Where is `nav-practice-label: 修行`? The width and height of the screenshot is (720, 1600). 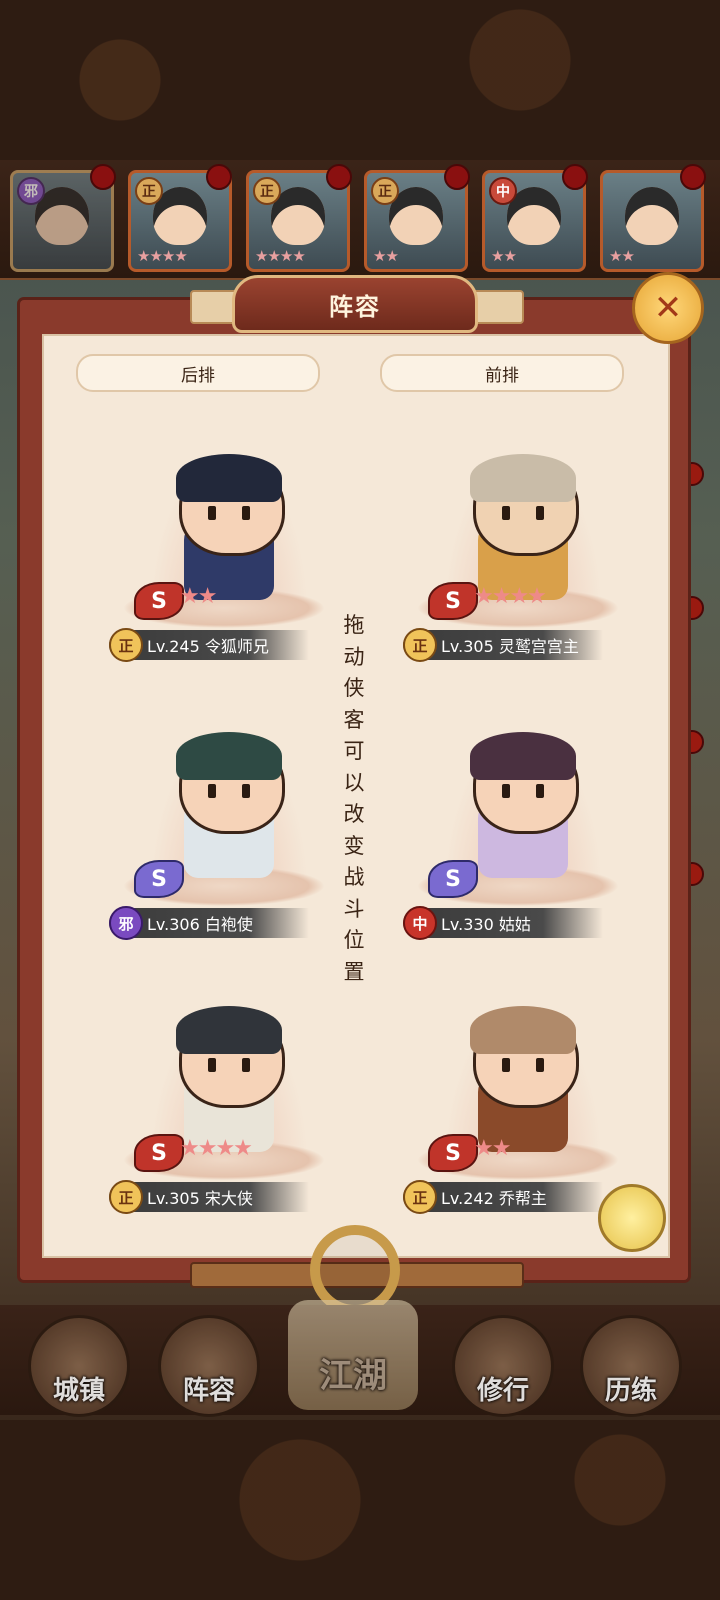
nav-practice-label: 修行 is located at coordinates (502, 1391).